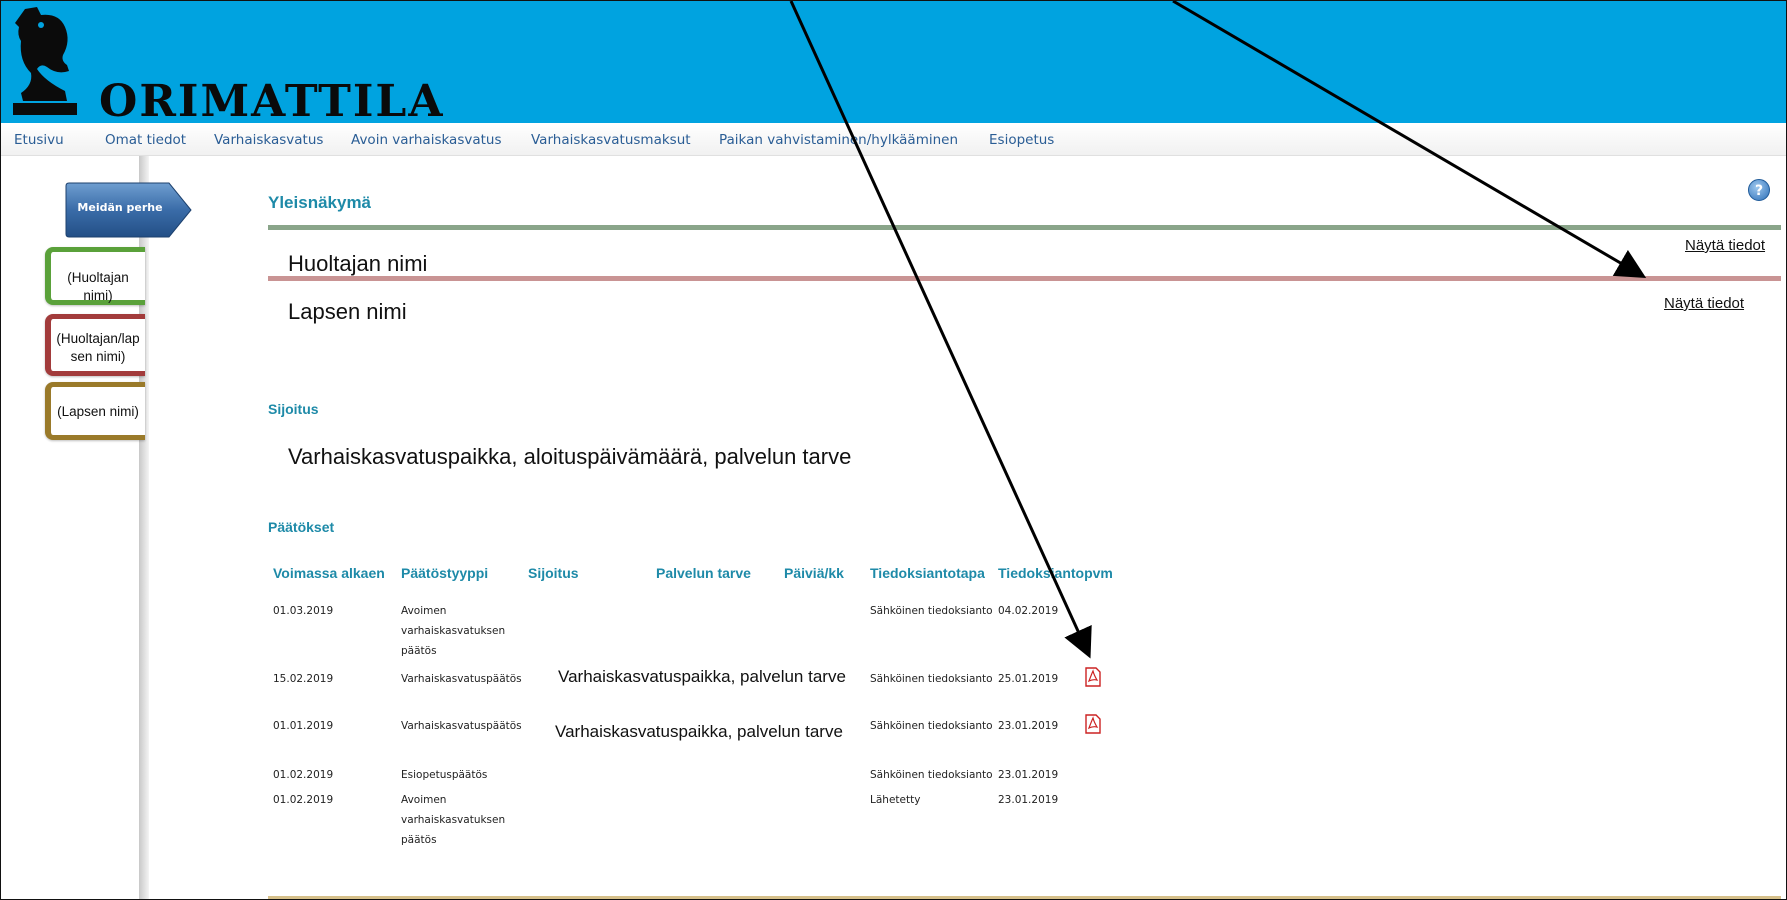 The width and height of the screenshot is (1787, 900). I want to click on row5-start: 01.02.2019, so click(303, 800).